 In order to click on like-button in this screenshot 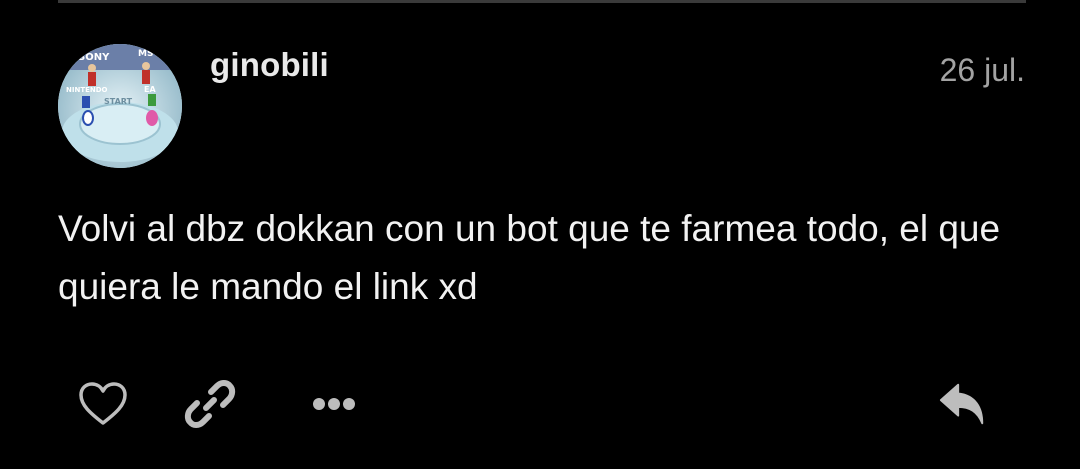, I will do `click(103, 404)`.